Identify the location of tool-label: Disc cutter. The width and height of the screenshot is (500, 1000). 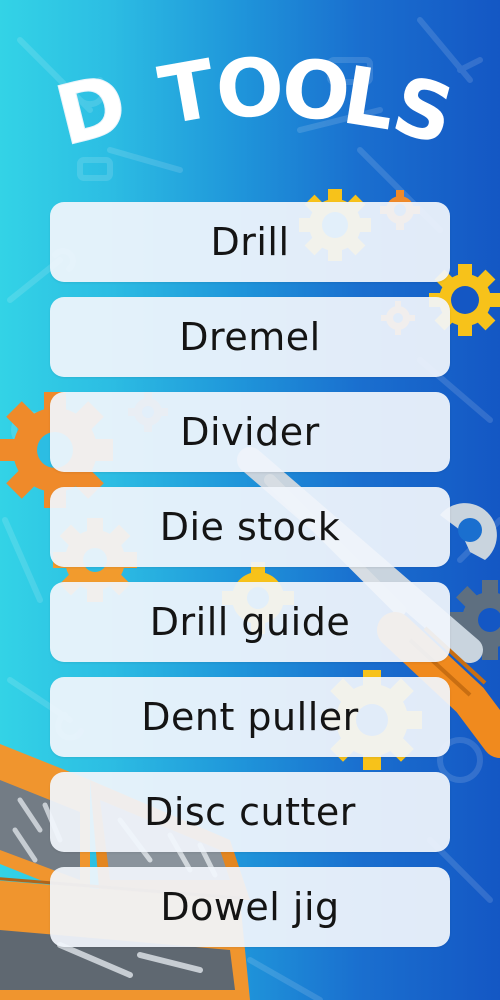
(250, 812).